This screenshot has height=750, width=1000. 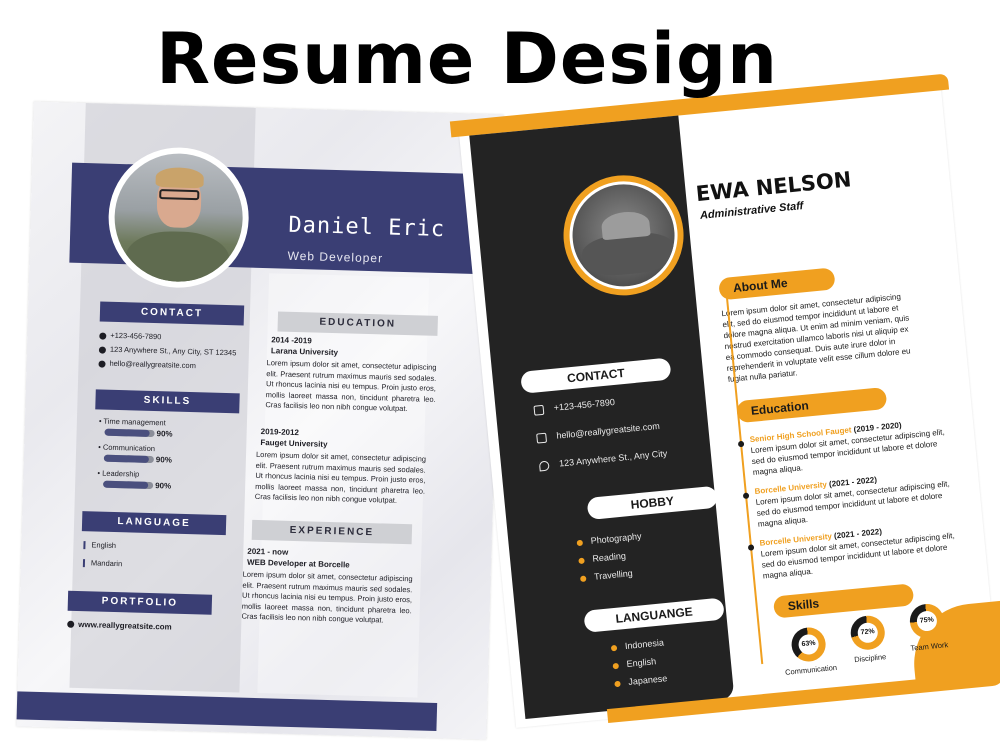 I want to click on page-title: Resume Design, so click(x=467, y=59).